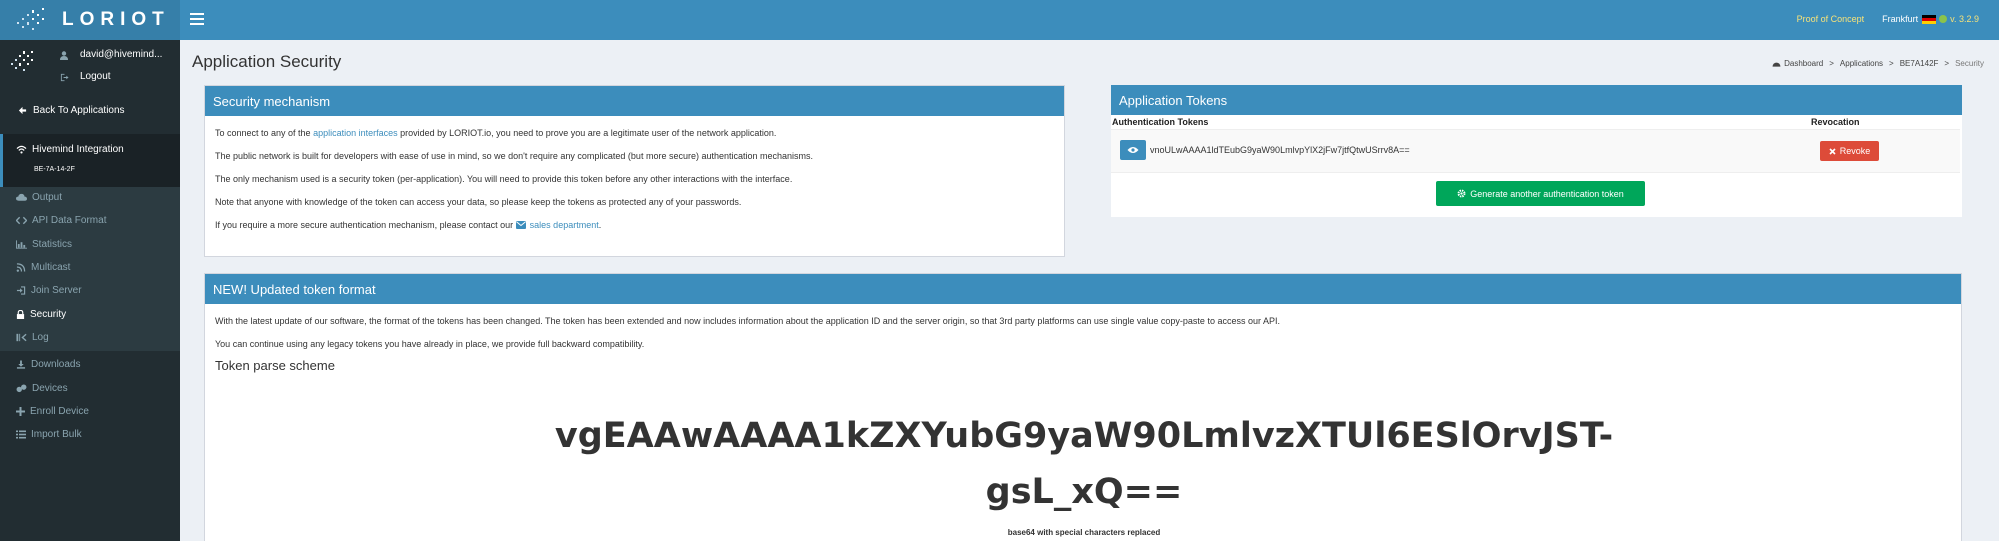  What do you see at coordinates (21, 434) in the screenshot?
I see `list-icon` at bounding box center [21, 434].